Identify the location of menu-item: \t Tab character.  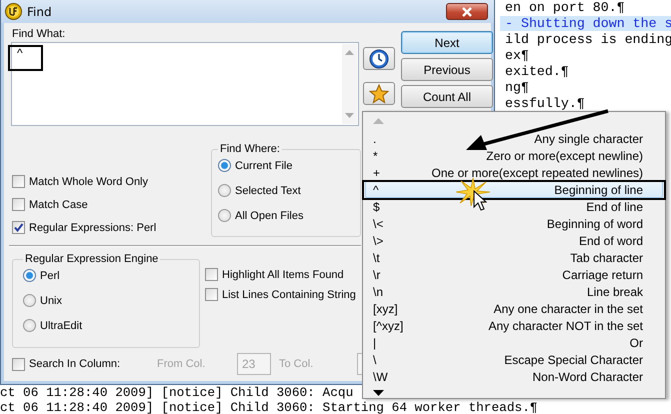
(514, 257).